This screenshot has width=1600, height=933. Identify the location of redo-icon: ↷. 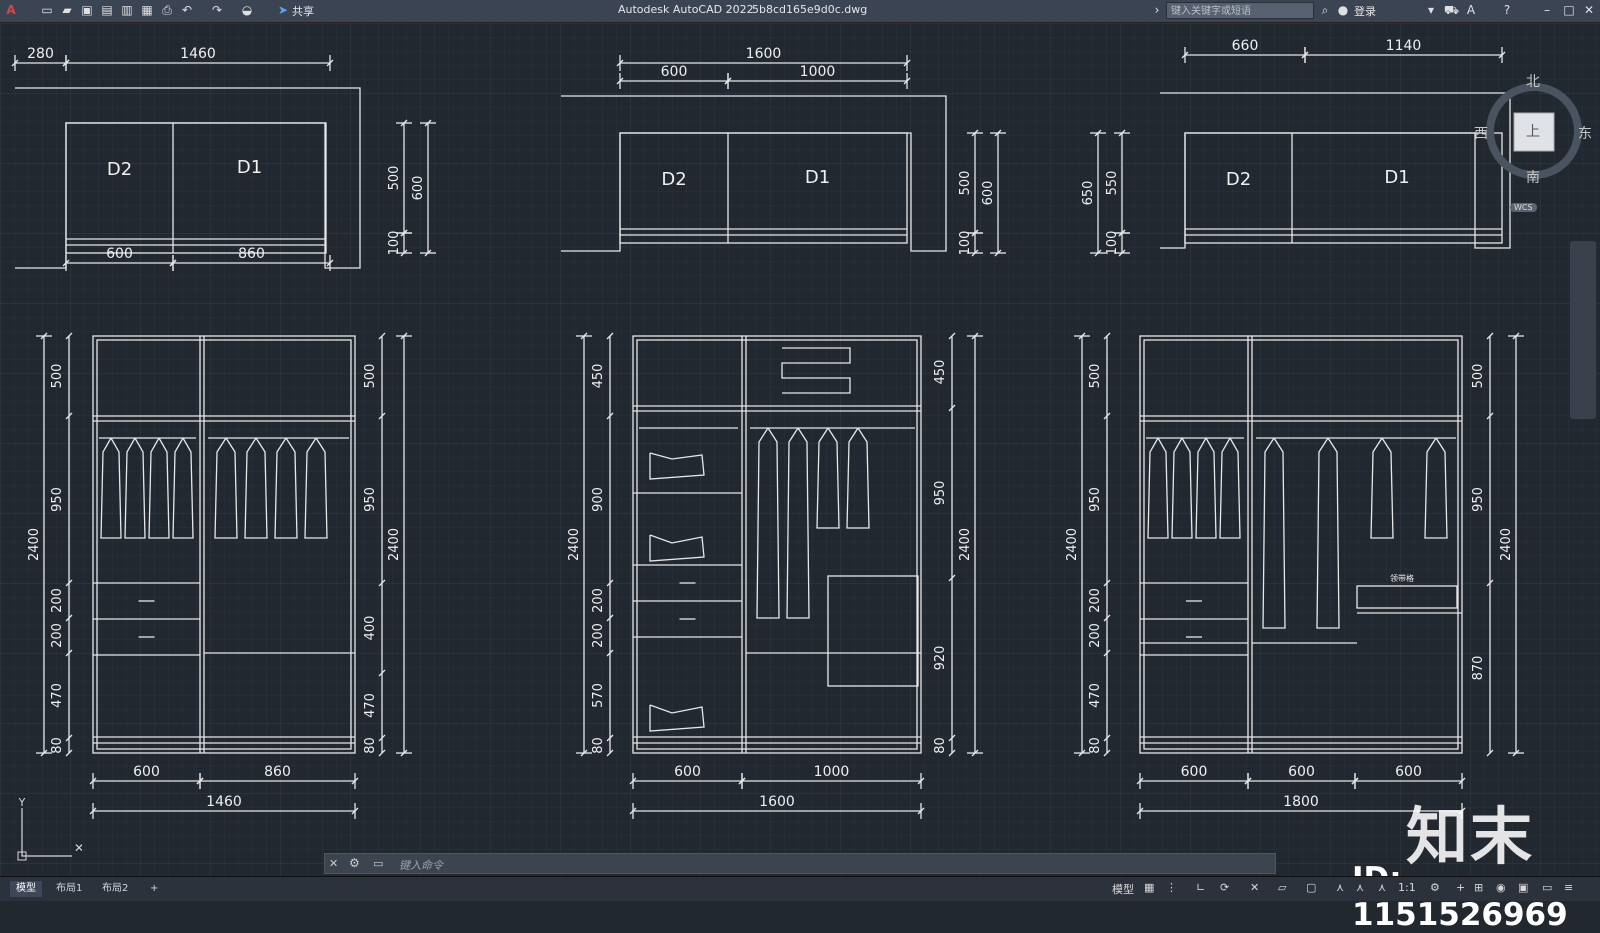
(217, 10).